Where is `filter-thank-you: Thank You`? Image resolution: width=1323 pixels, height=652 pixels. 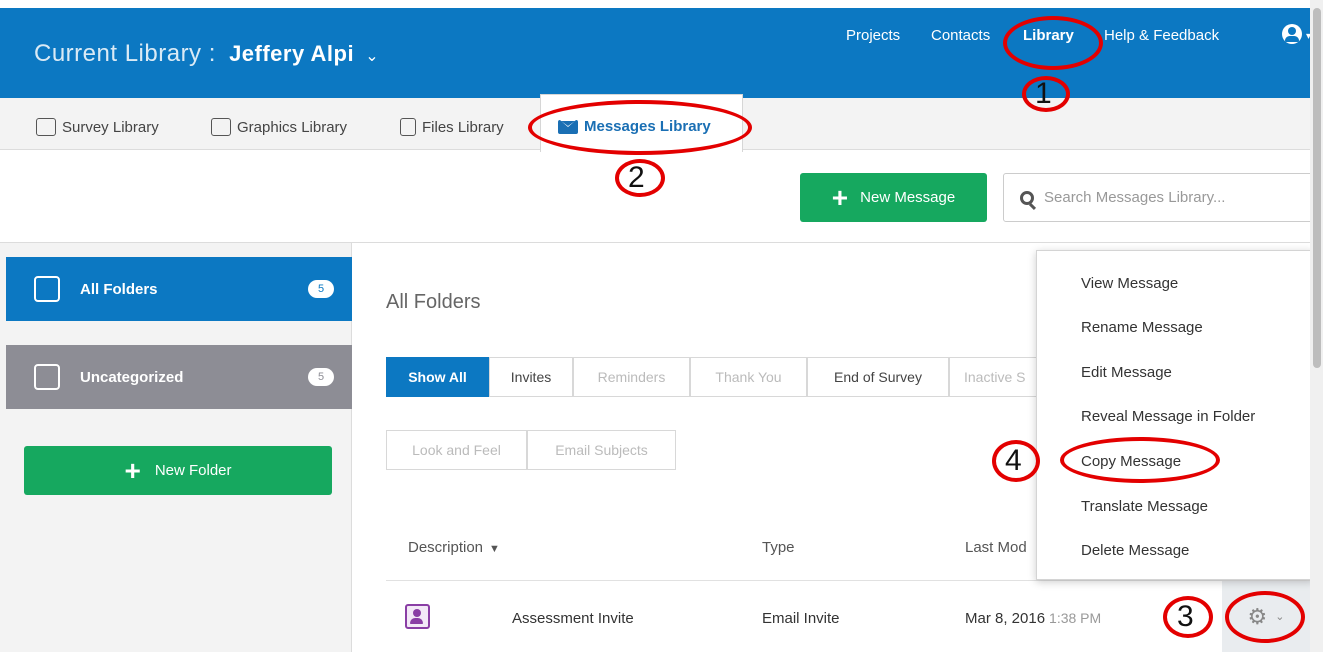
filter-thank-you: Thank You is located at coordinates (748, 377).